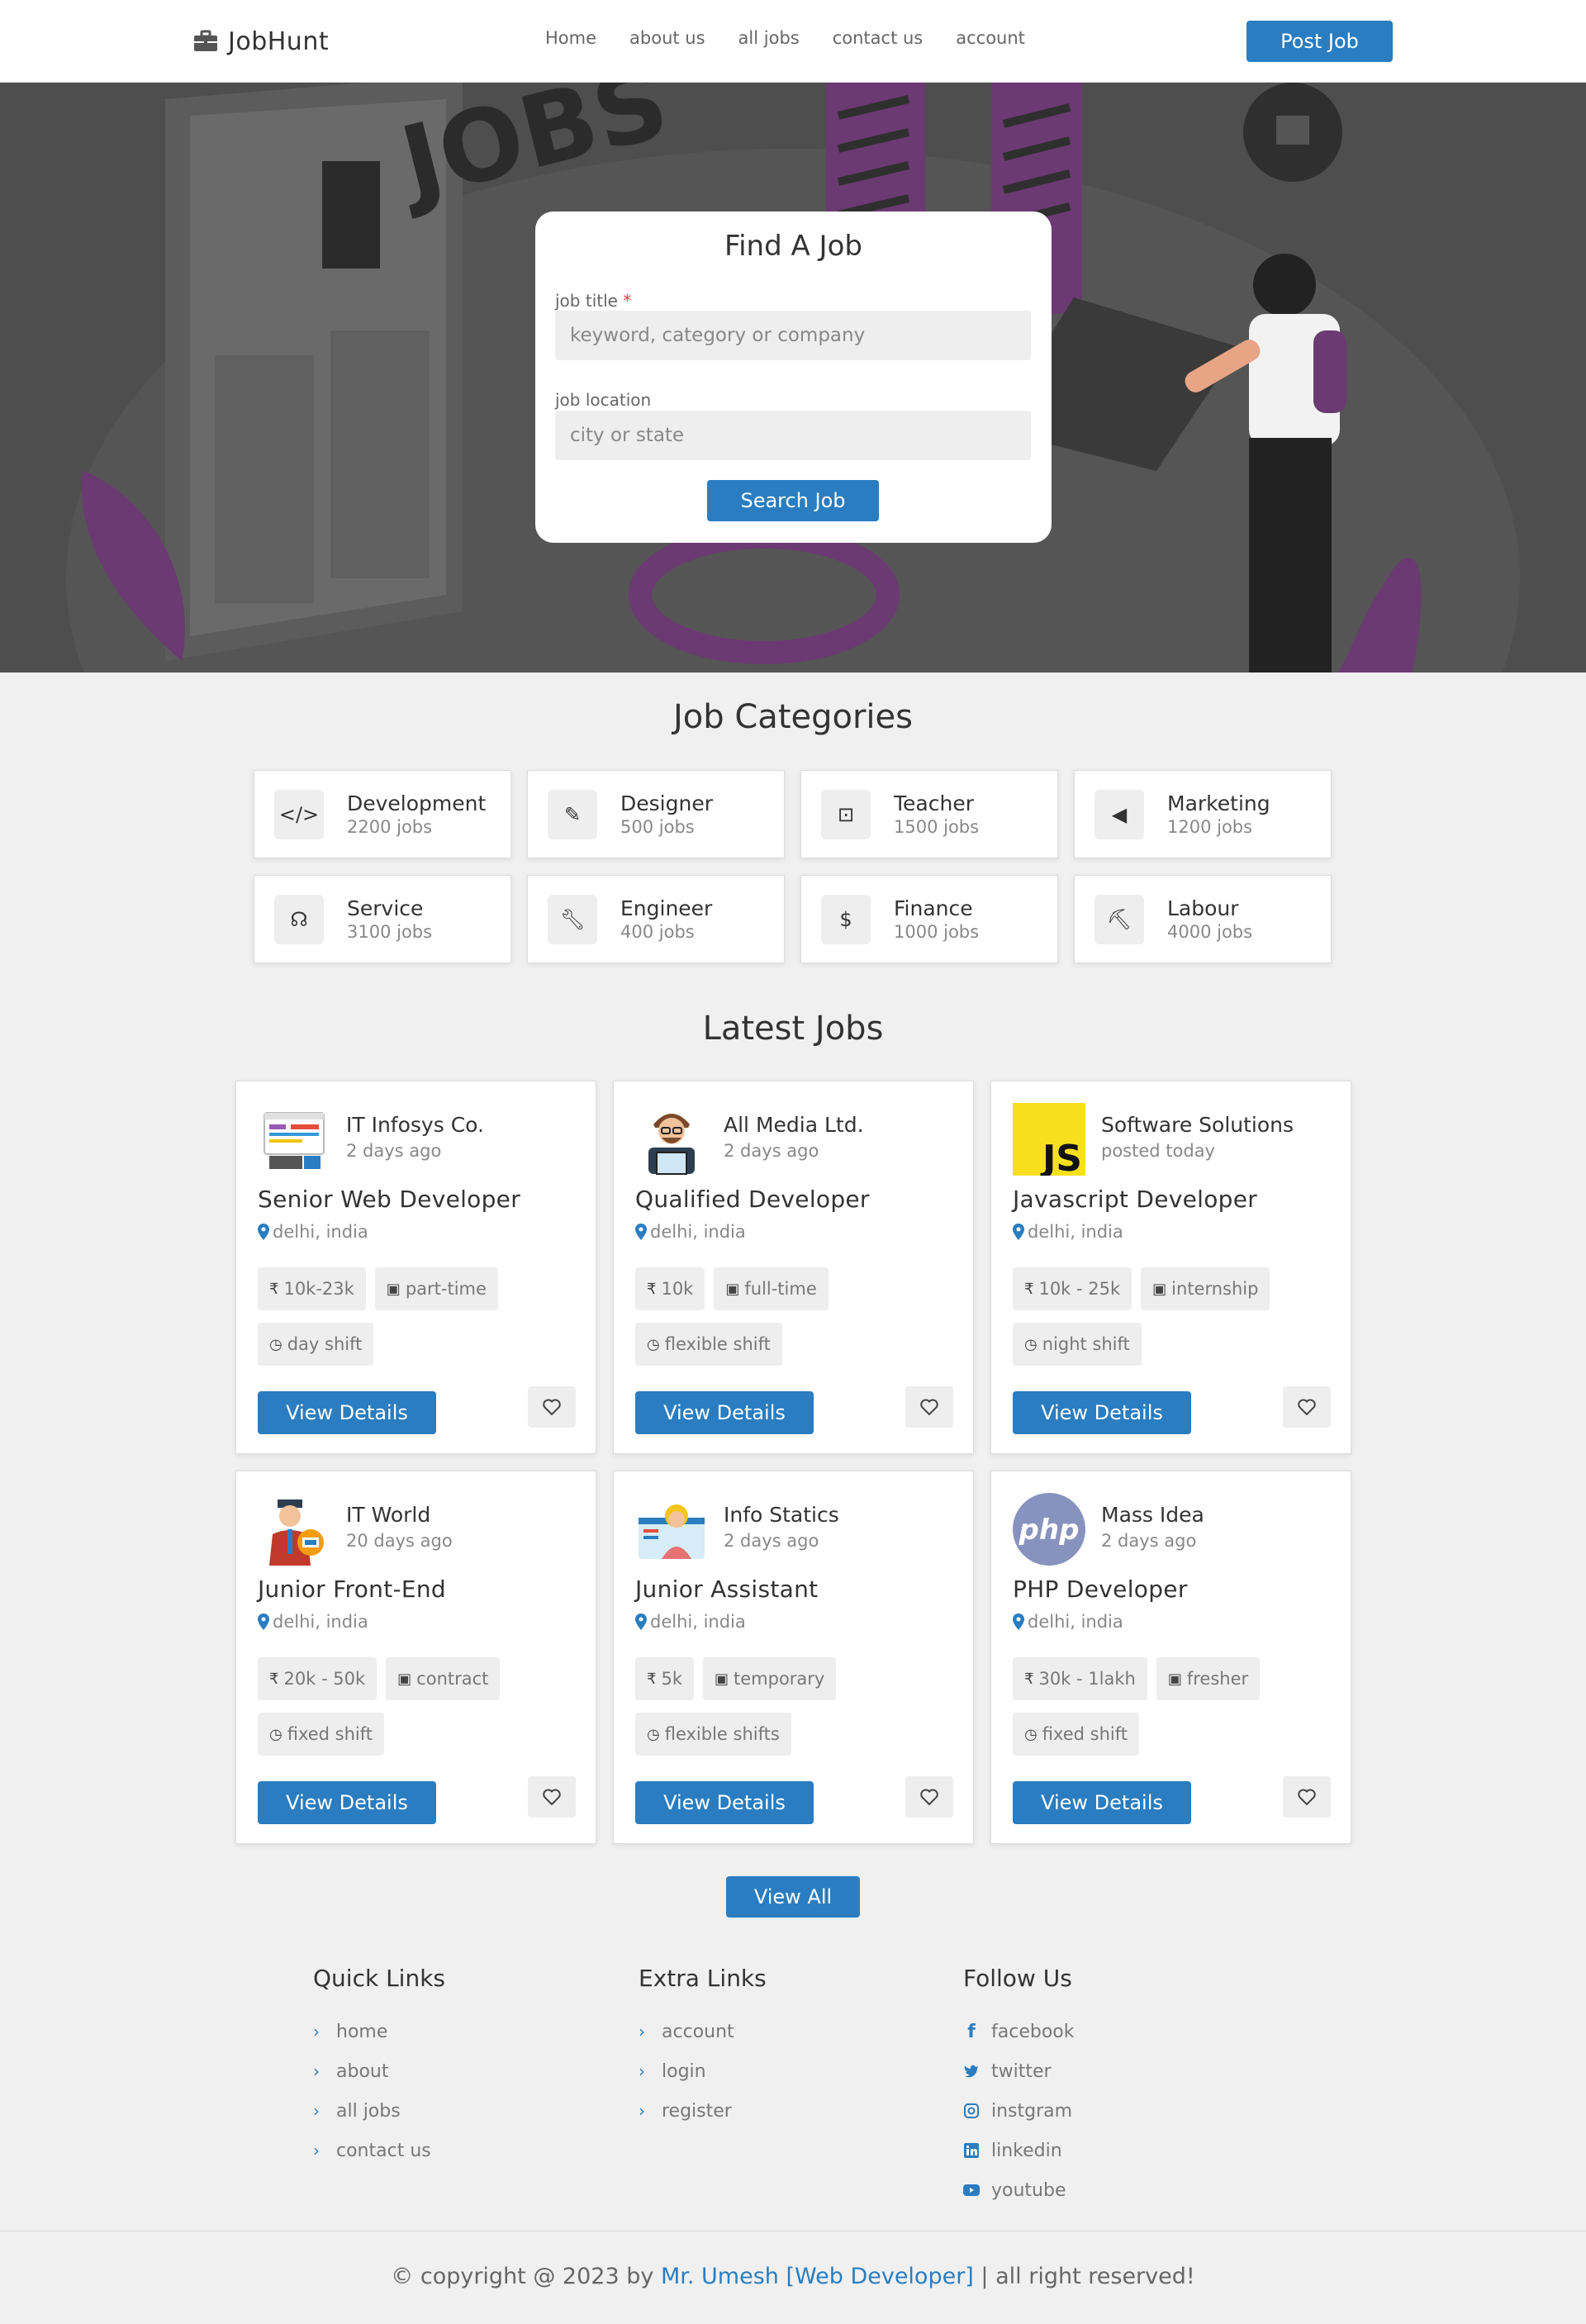 Image resolution: width=1586 pixels, height=2324 pixels. I want to click on footer-link-register: › register, so click(703, 2111).